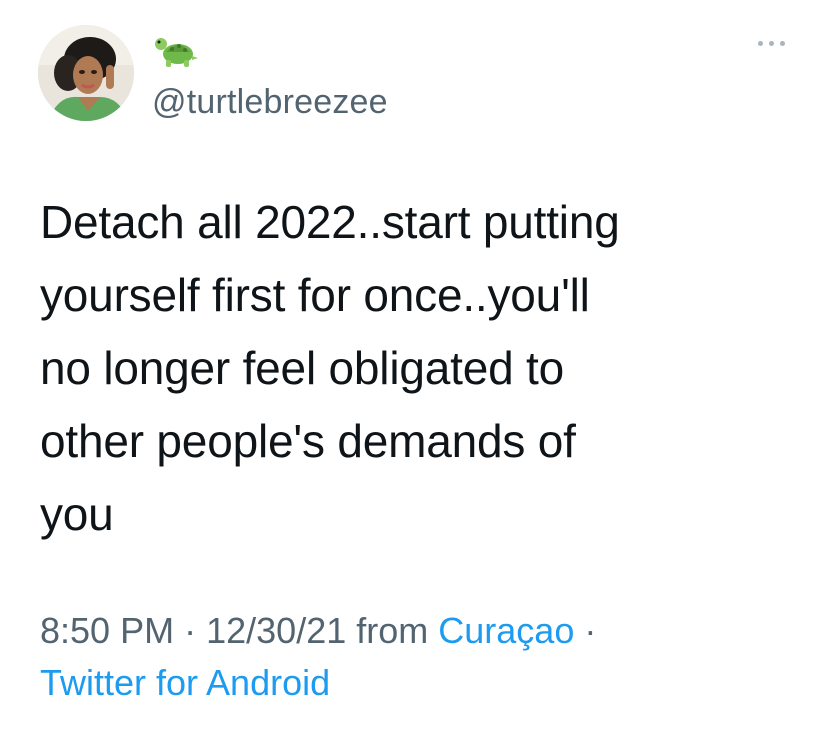 This screenshot has width=828, height=732. I want to click on avatar, so click(86, 73).